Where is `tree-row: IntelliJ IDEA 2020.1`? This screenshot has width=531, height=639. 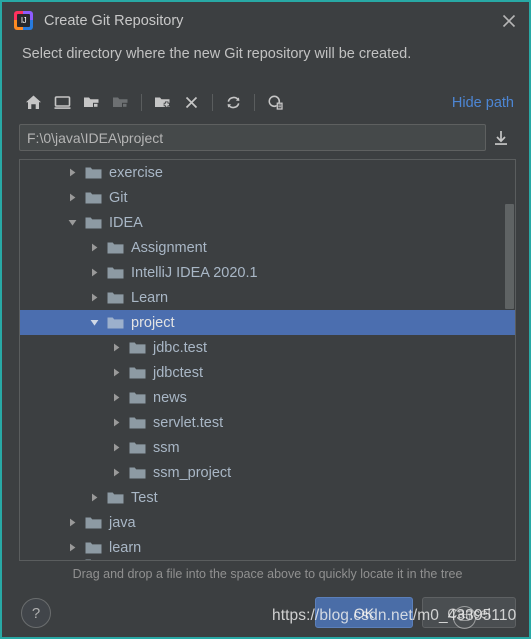 tree-row: IntelliJ IDEA 2020.1 is located at coordinates (267, 272).